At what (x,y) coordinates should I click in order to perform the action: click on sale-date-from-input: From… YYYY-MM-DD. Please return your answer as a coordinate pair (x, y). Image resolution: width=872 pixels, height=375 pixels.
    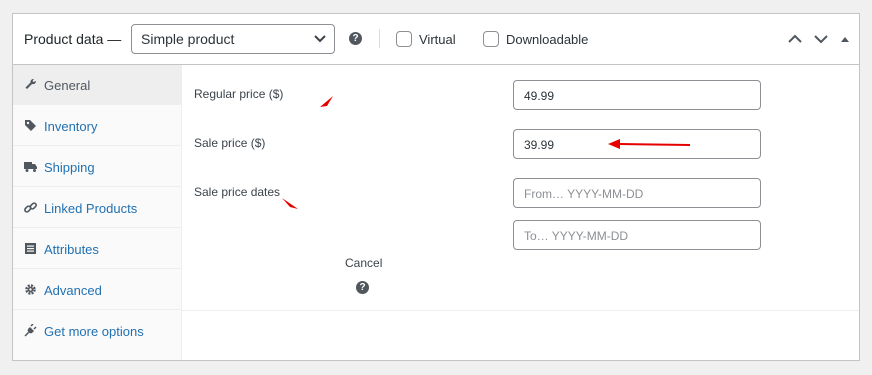
    Looking at the image, I should click on (637, 193).